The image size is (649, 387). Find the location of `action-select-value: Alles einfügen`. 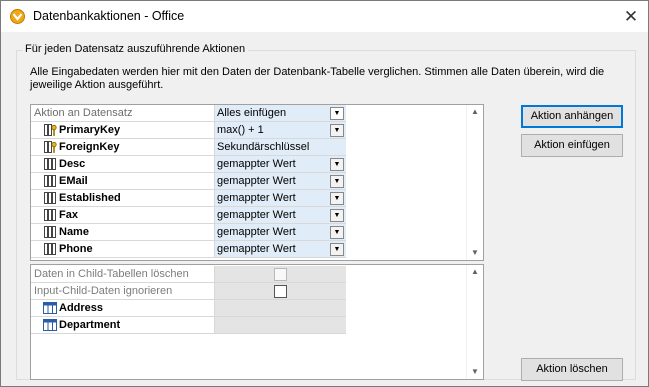

action-select-value: Alles einfügen is located at coordinates (252, 113).